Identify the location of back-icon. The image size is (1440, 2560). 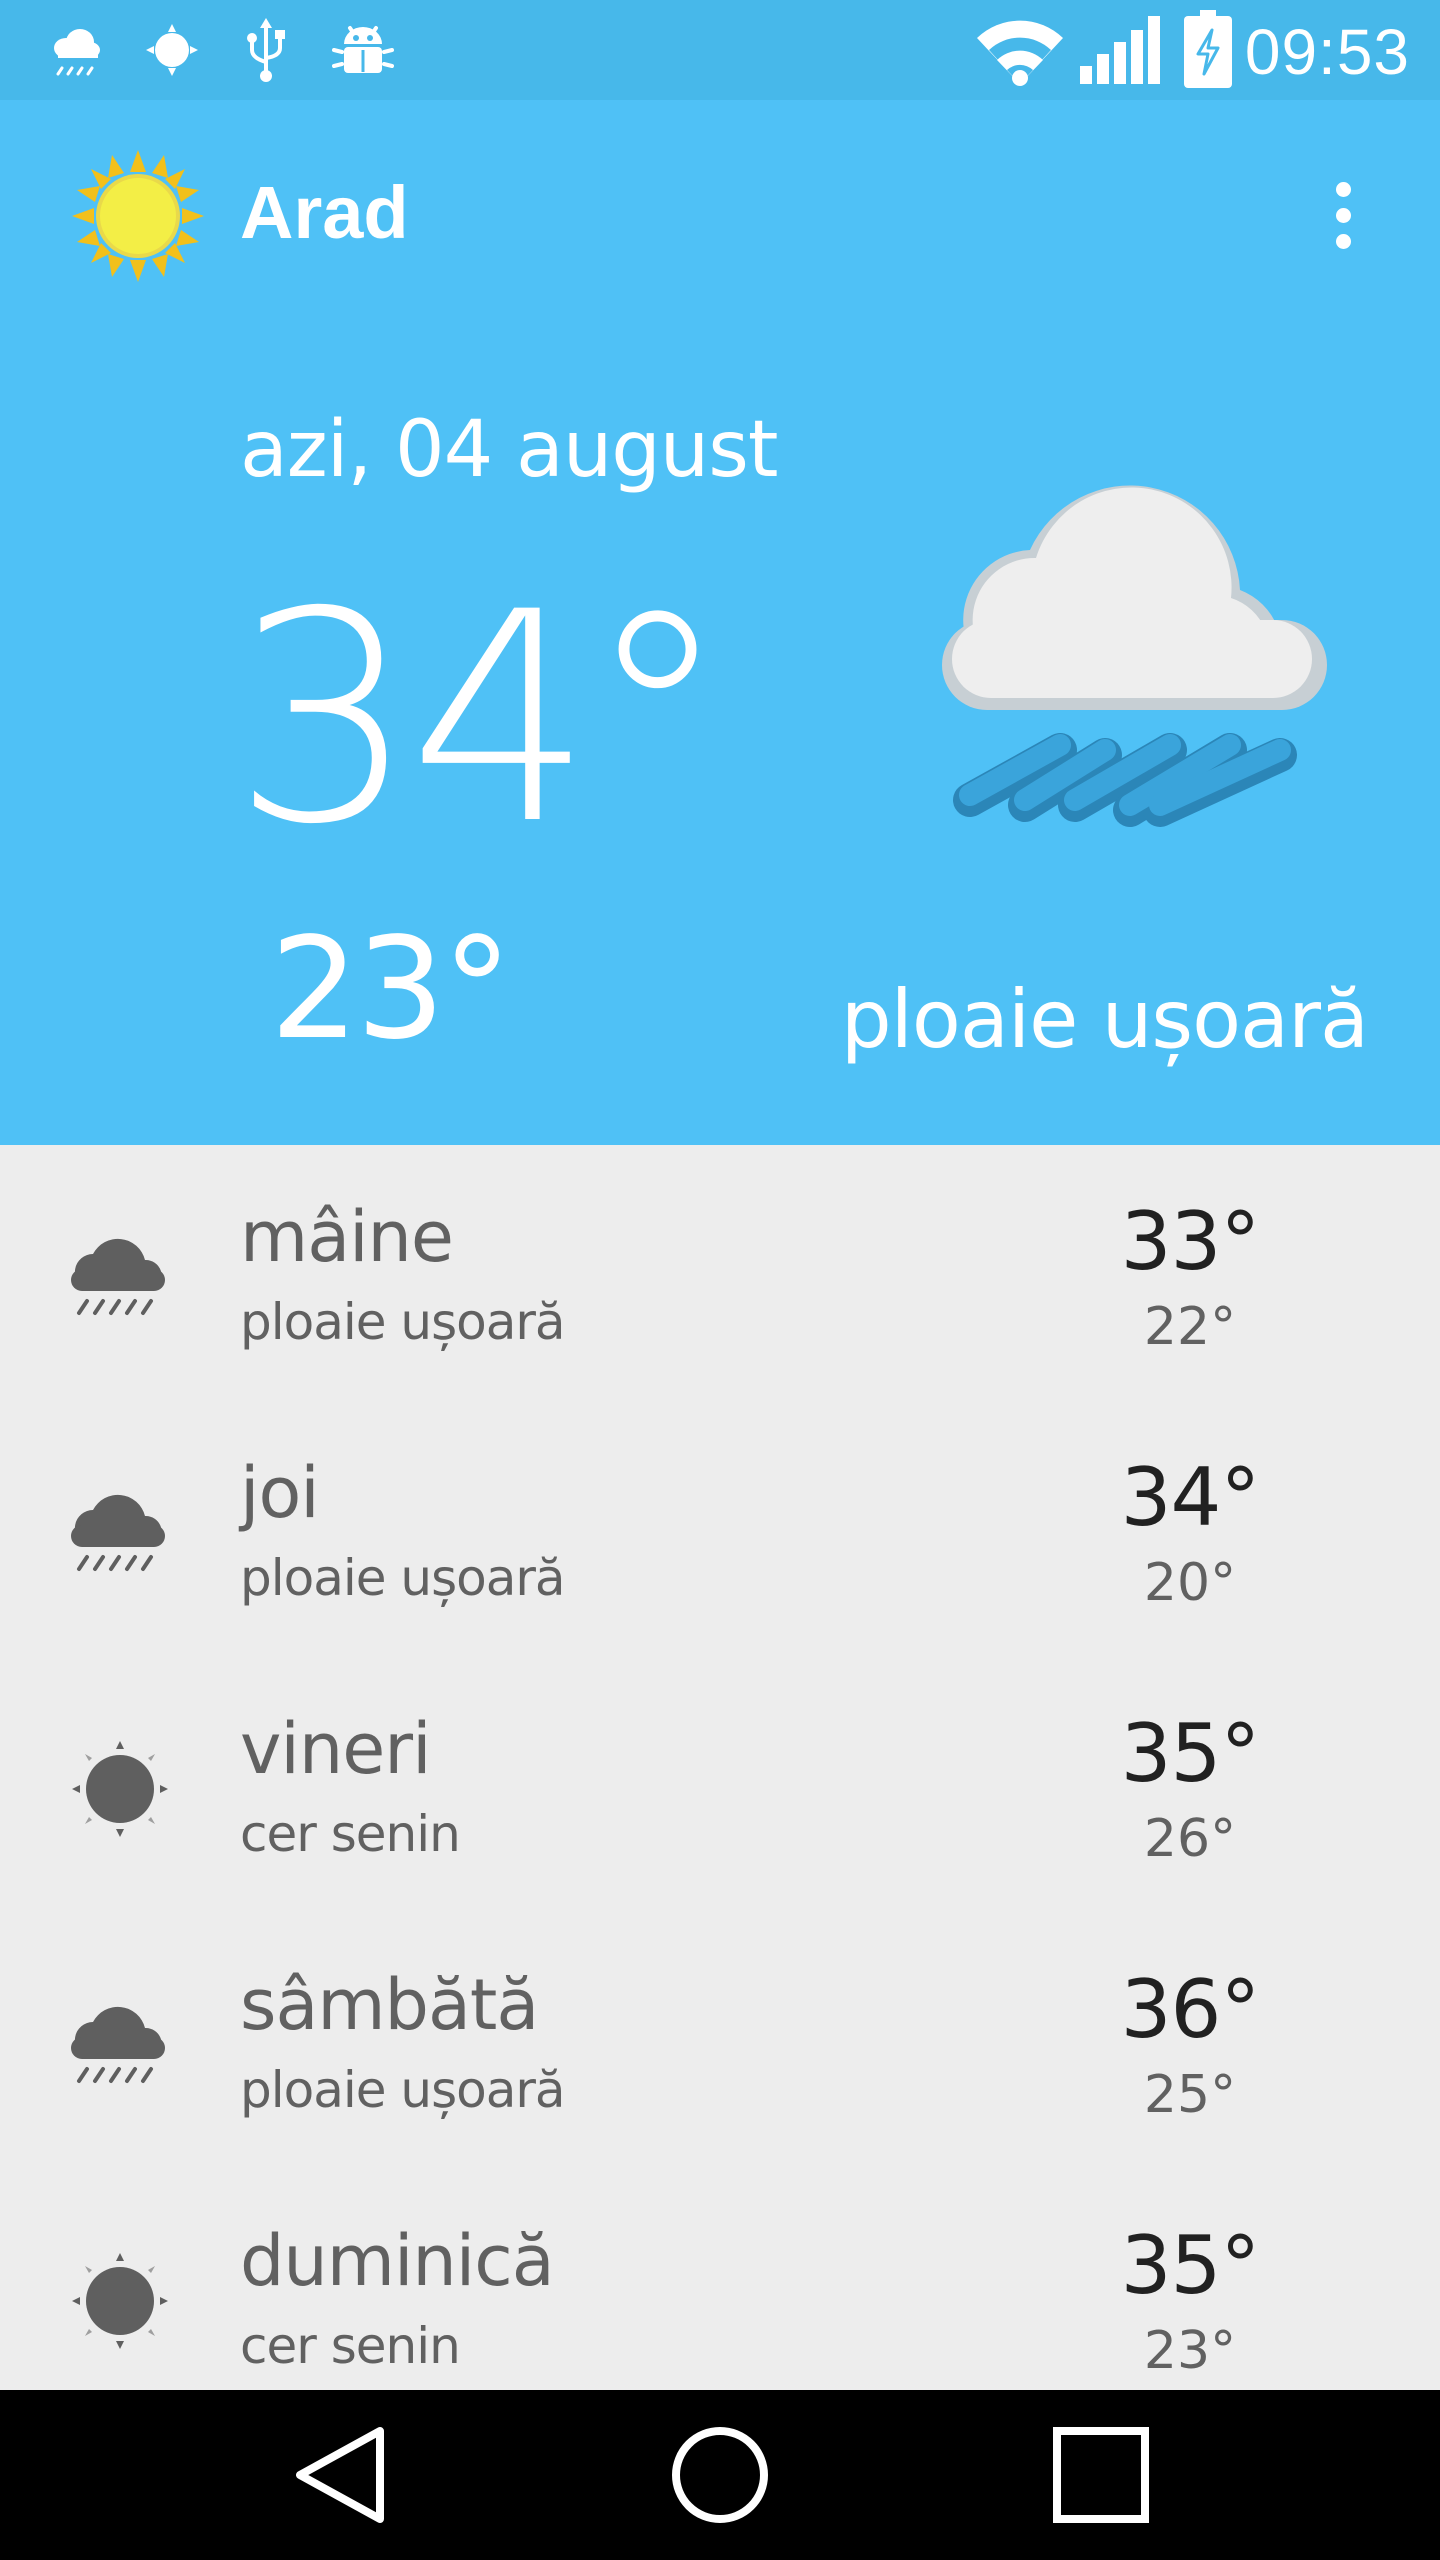
(340, 2475).